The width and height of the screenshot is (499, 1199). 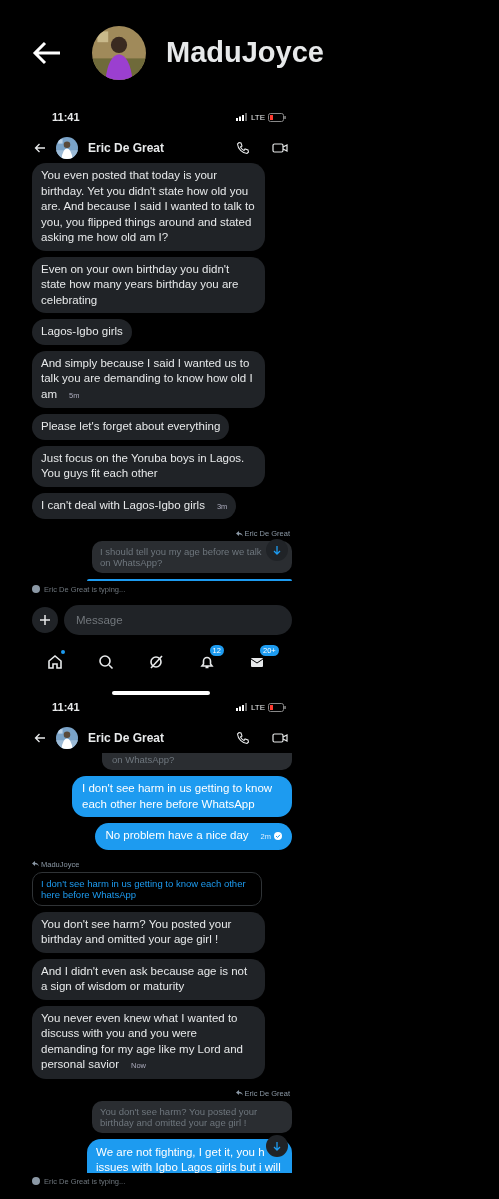 What do you see at coordinates (105, 662) in the screenshot?
I see `search-icon` at bounding box center [105, 662].